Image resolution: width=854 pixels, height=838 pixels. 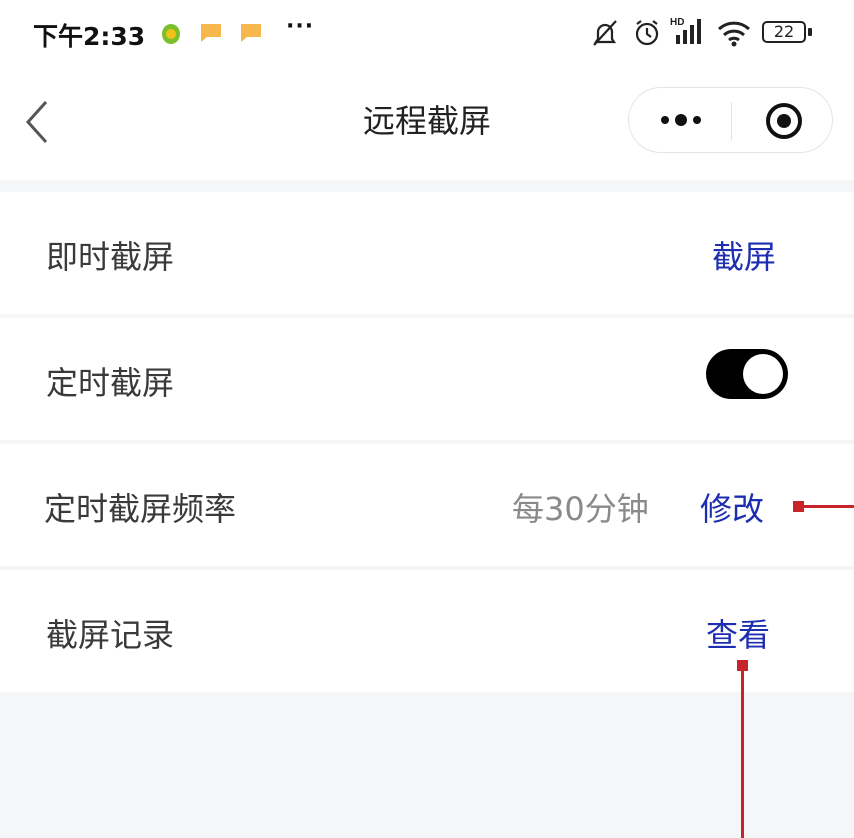 What do you see at coordinates (110, 383) in the screenshot?
I see `row-label: 定时截屏` at bounding box center [110, 383].